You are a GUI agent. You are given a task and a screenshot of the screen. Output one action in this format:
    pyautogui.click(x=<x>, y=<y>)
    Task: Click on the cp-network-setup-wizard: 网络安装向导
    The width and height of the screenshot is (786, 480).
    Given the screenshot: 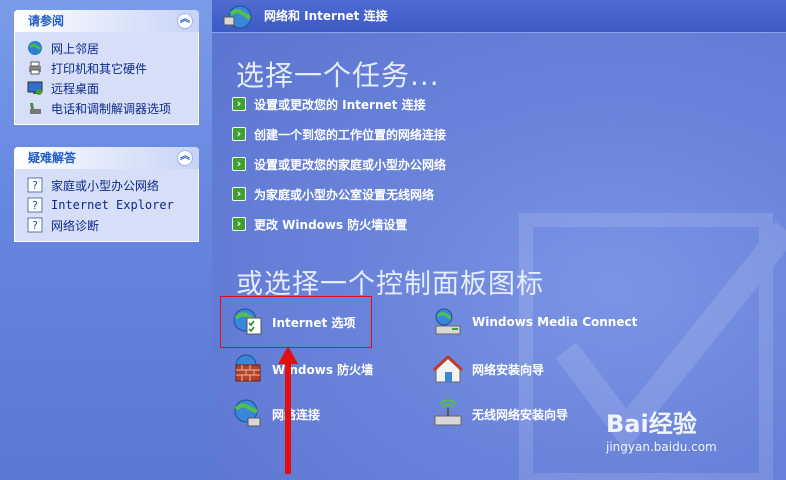 What is the action you would take?
    pyautogui.click(x=488, y=369)
    